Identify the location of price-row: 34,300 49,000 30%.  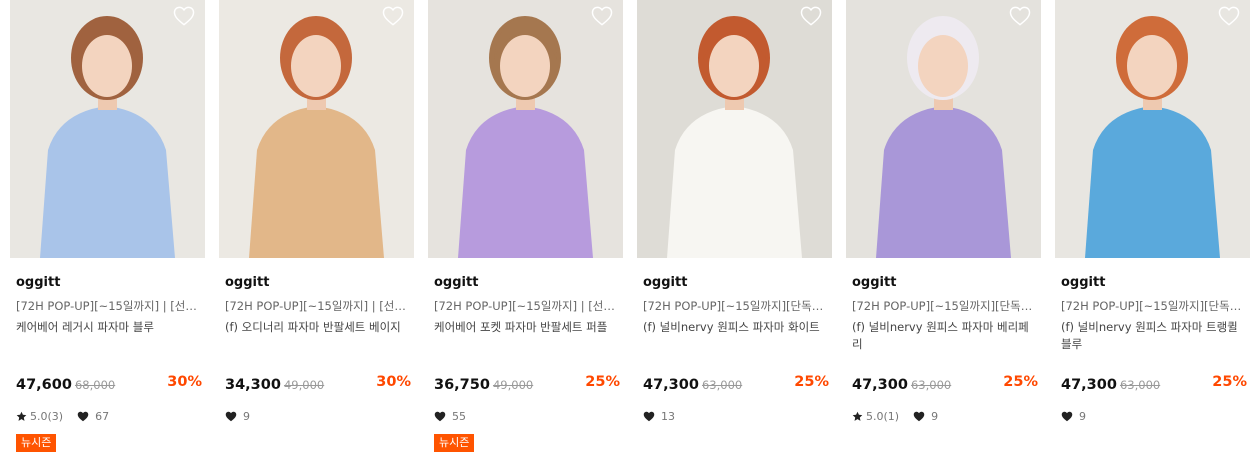
(318, 384).